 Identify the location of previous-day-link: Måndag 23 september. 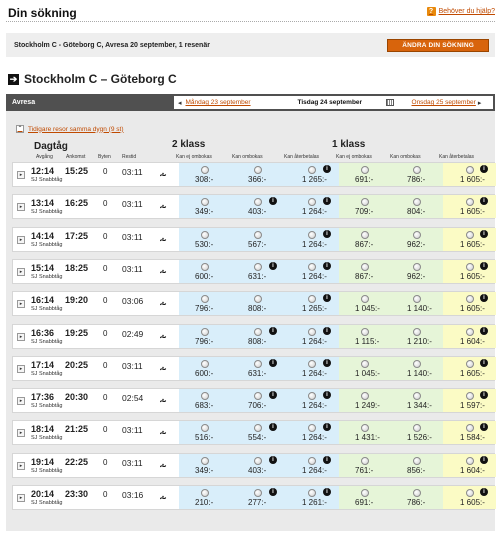
(236, 102).